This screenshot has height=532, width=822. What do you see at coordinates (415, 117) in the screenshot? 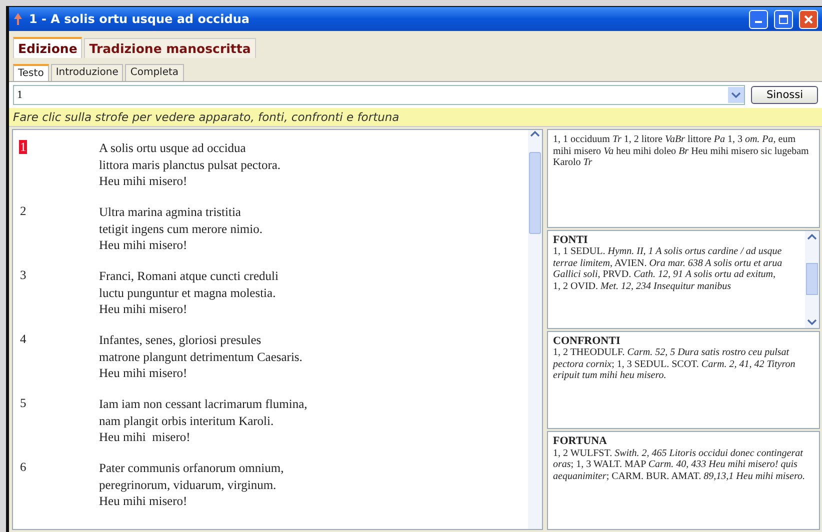
I see `hint-bar: Fare clic sulla strofe per vedere apparato, fonti, confronti e fortuna` at bounding box center [415, 117].